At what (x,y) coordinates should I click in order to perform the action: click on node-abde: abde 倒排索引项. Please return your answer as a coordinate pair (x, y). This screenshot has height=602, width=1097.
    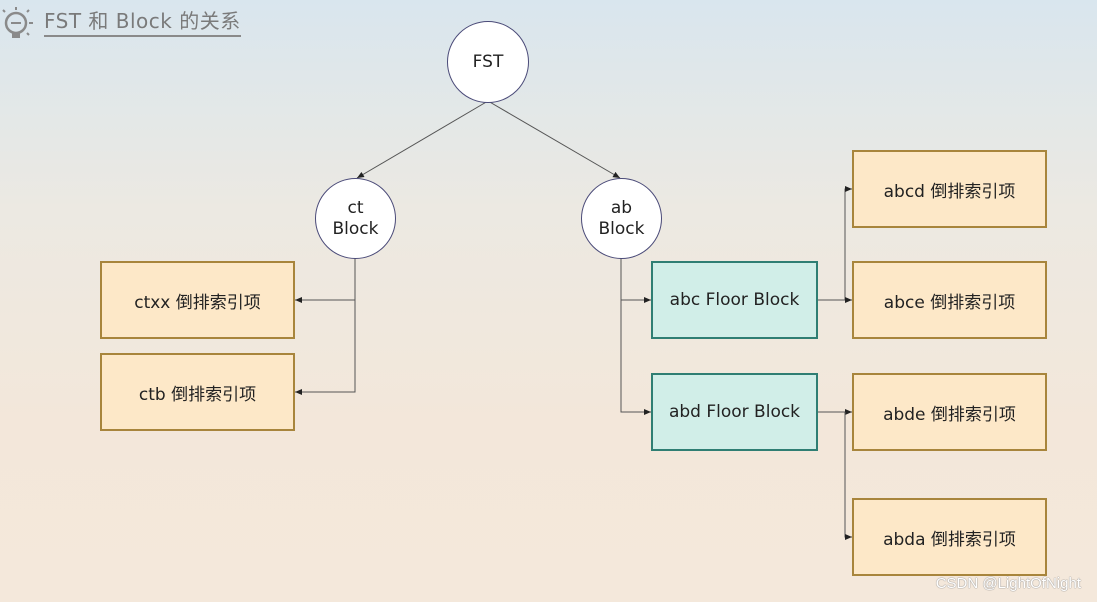
    Looking at the image, I should click on (949, 412).